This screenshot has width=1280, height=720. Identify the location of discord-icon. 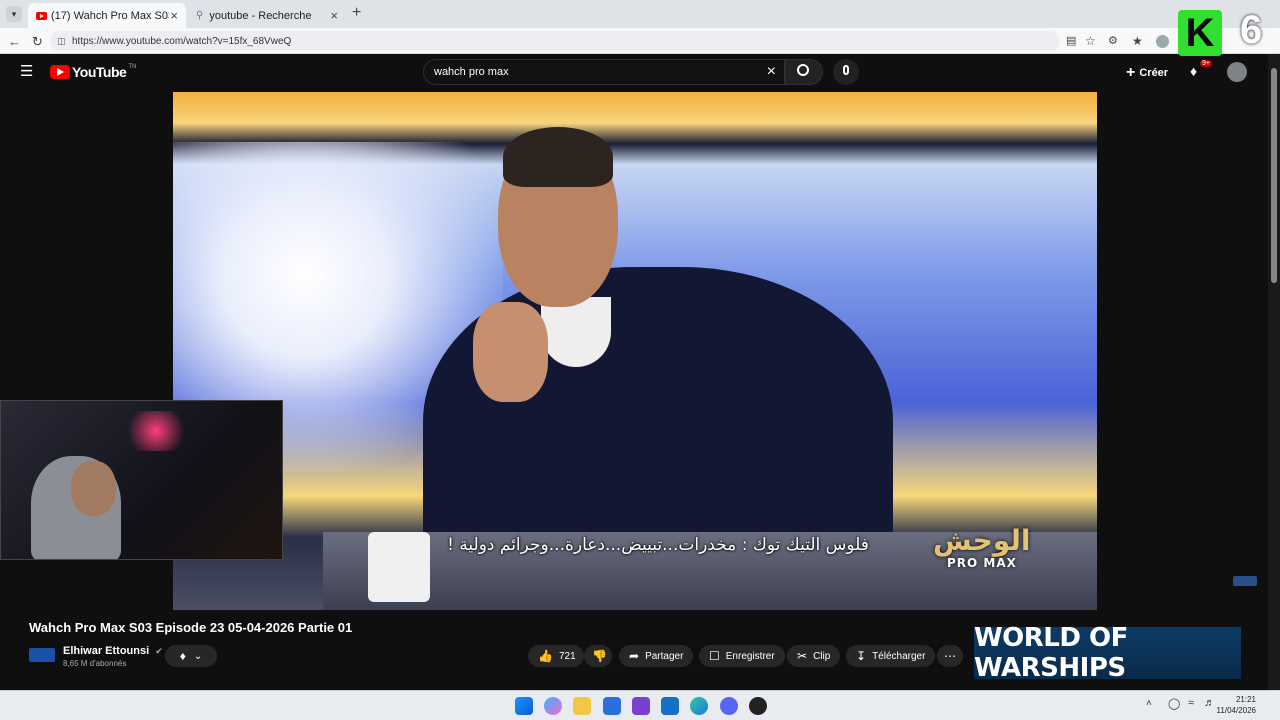
(729, 706).